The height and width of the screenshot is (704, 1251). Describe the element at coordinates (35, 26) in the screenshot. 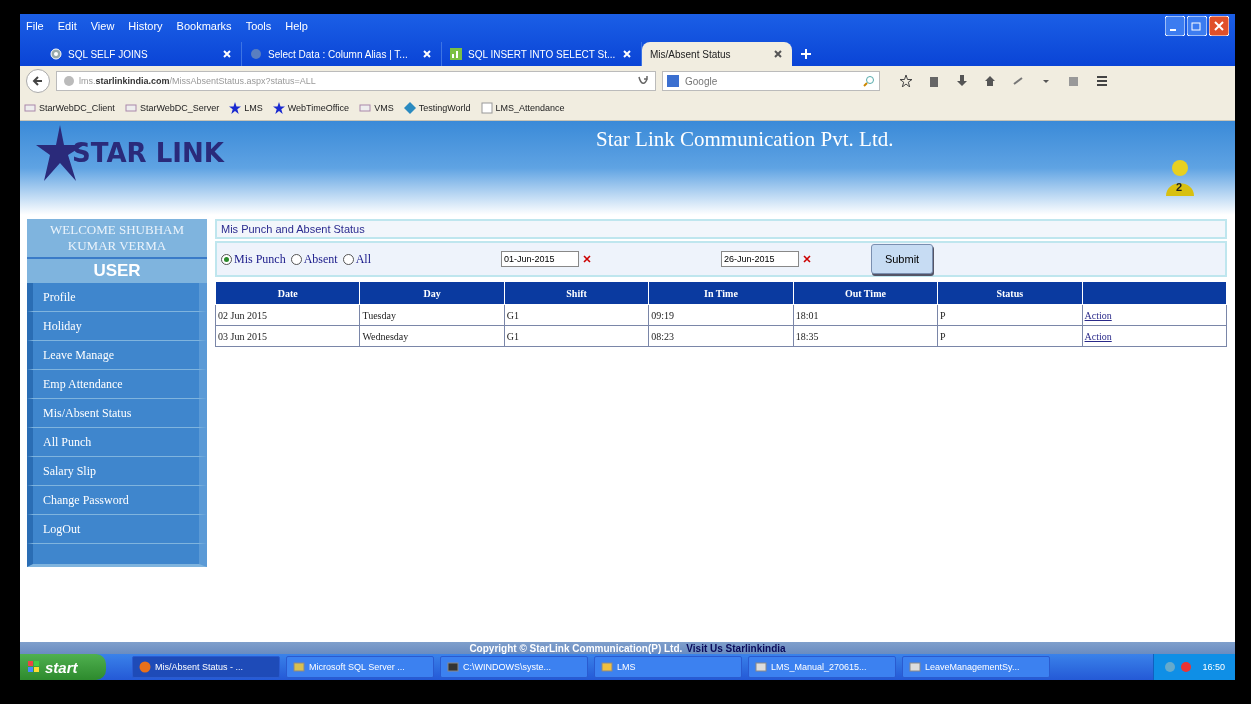

I see `menu-item: File` at that location.